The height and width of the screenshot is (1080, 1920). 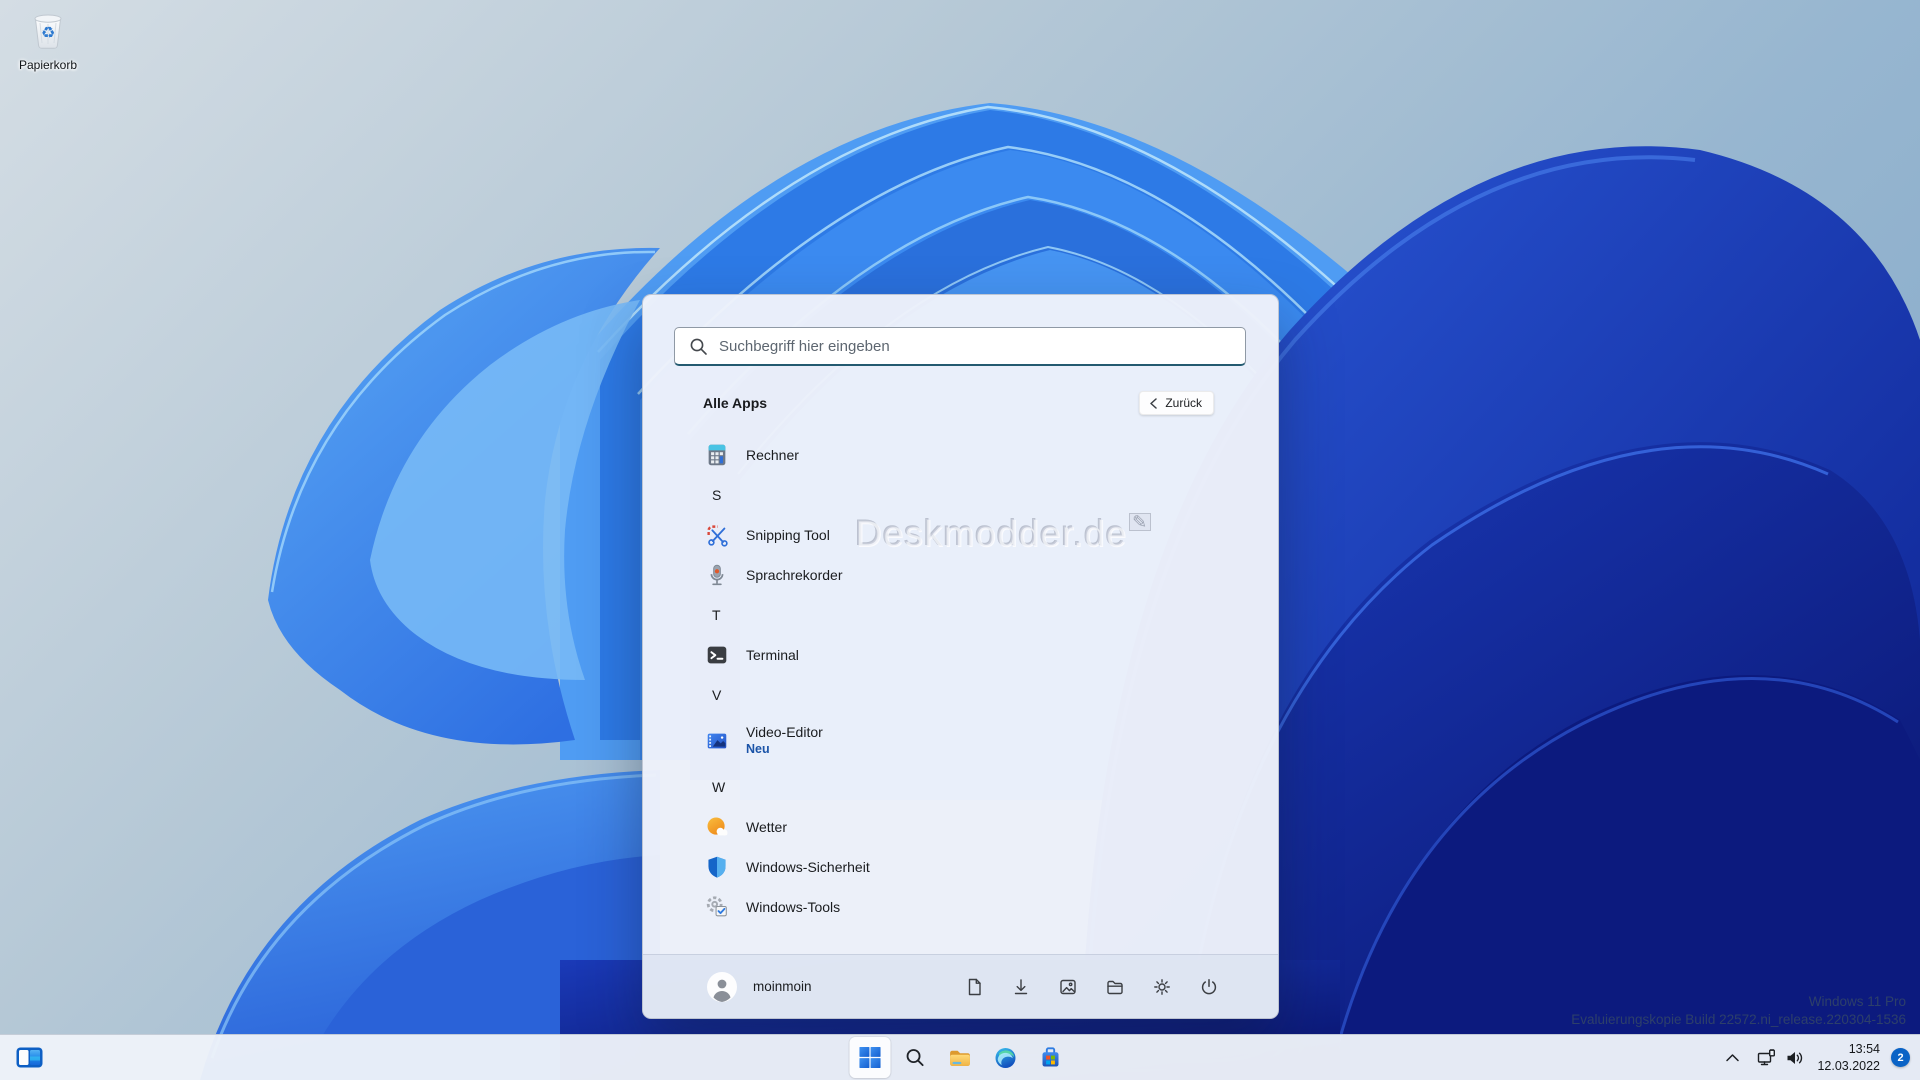 I want to click on back-button: Zurück, so click(x=1176, y=403).